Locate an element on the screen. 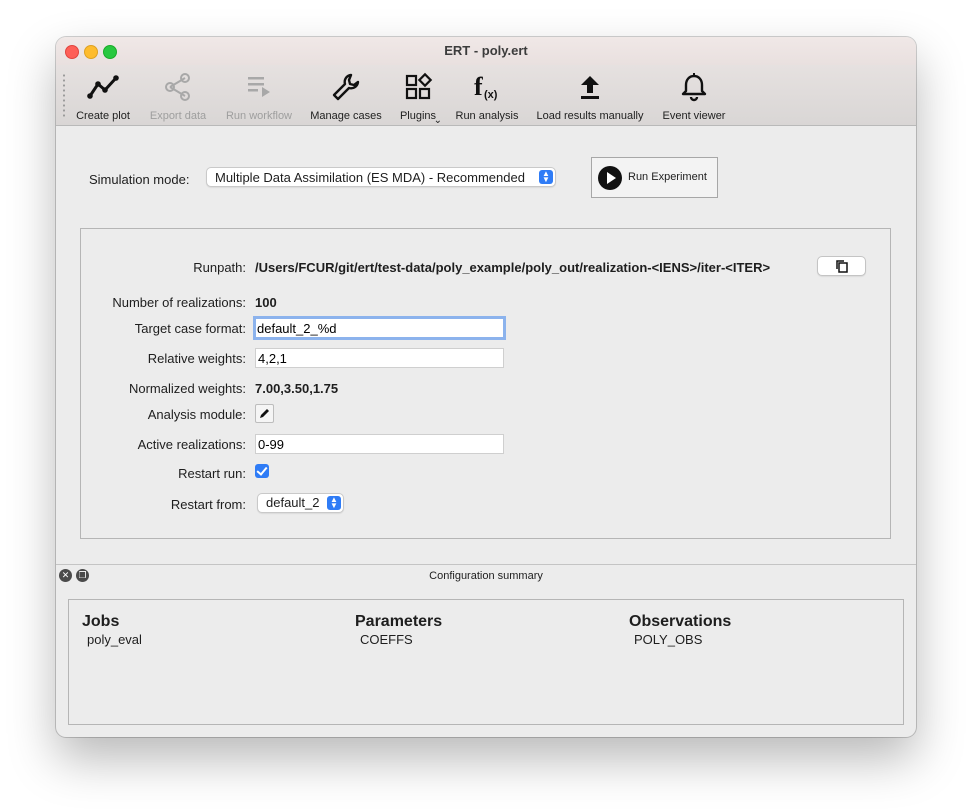 This screenshot has width=972, height=811. num-realizations-value: 100 is located at coordinates (266, 302).